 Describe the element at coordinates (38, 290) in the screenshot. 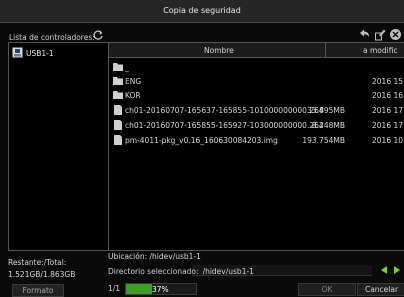

I see `format-button: Formato` at that location.